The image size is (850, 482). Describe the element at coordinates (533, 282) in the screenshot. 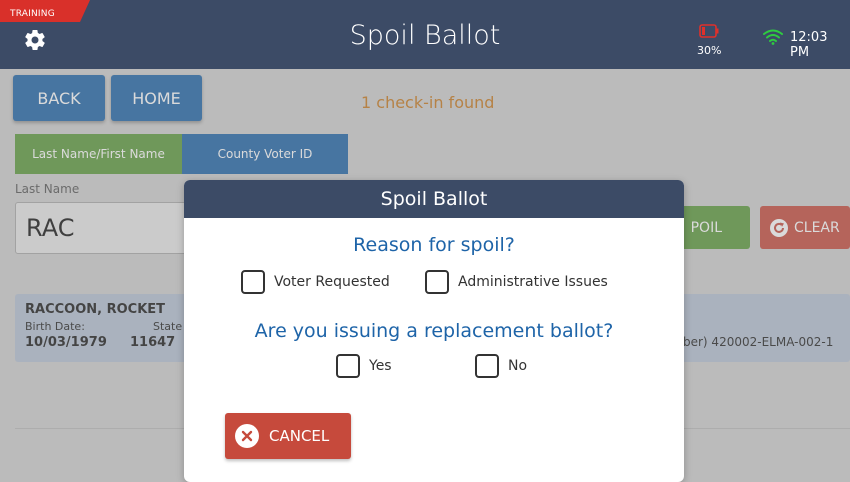

I see `administrative-issues-label: Administrative Issues` at that location.